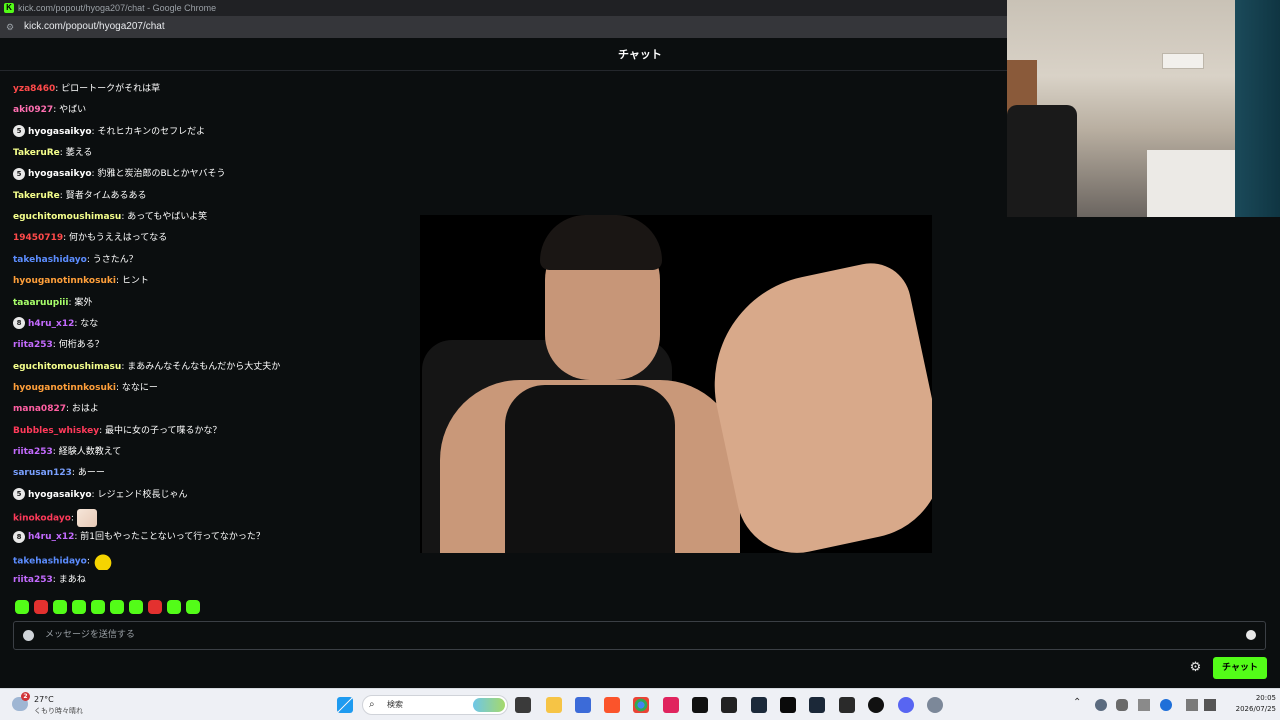  What do you see at coordinates (554, 705) in the screenshot?
I see `file-explorer-icon` at bounding box center [554, 705].